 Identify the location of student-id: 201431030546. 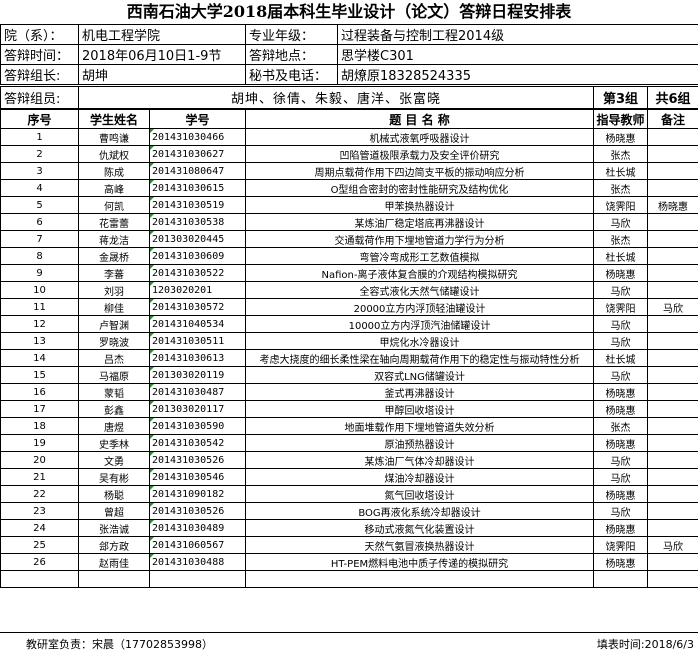
(197, 477).